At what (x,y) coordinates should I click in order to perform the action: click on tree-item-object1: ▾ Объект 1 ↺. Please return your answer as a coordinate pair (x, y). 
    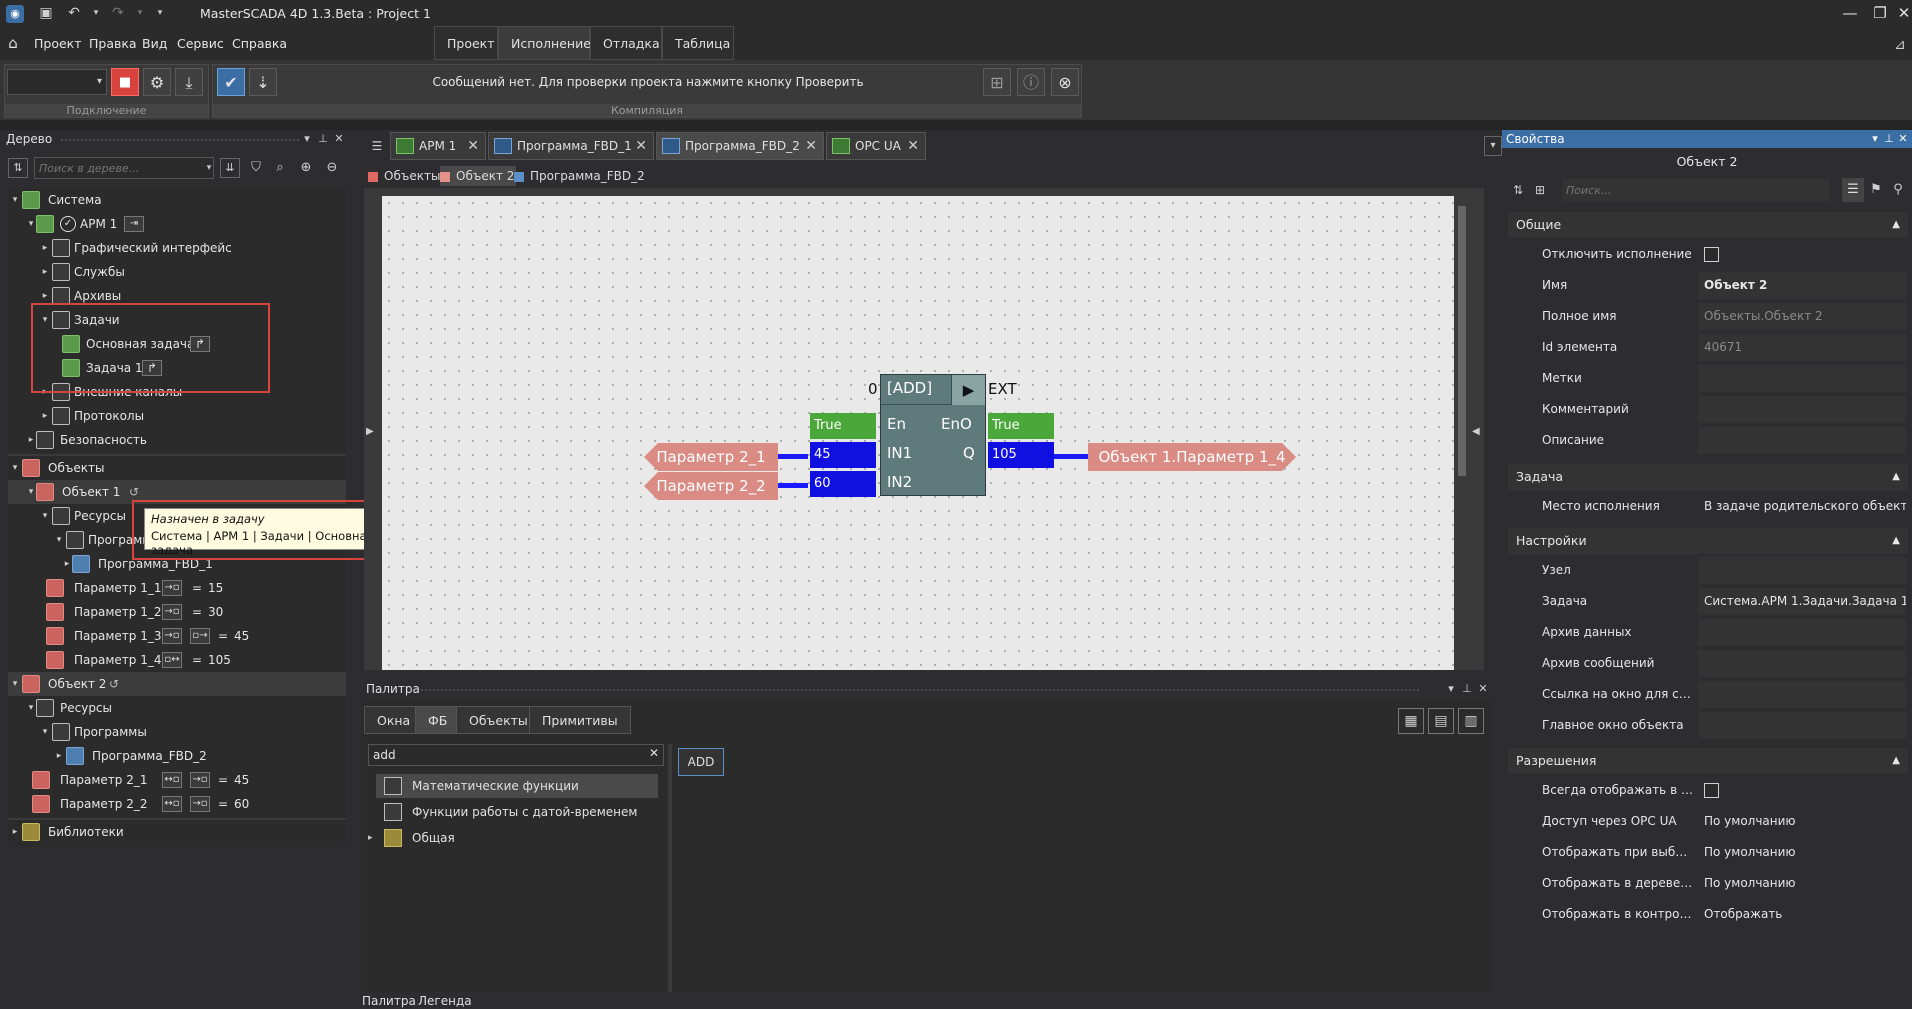
    Looking at the image, I should click on (177, 492).